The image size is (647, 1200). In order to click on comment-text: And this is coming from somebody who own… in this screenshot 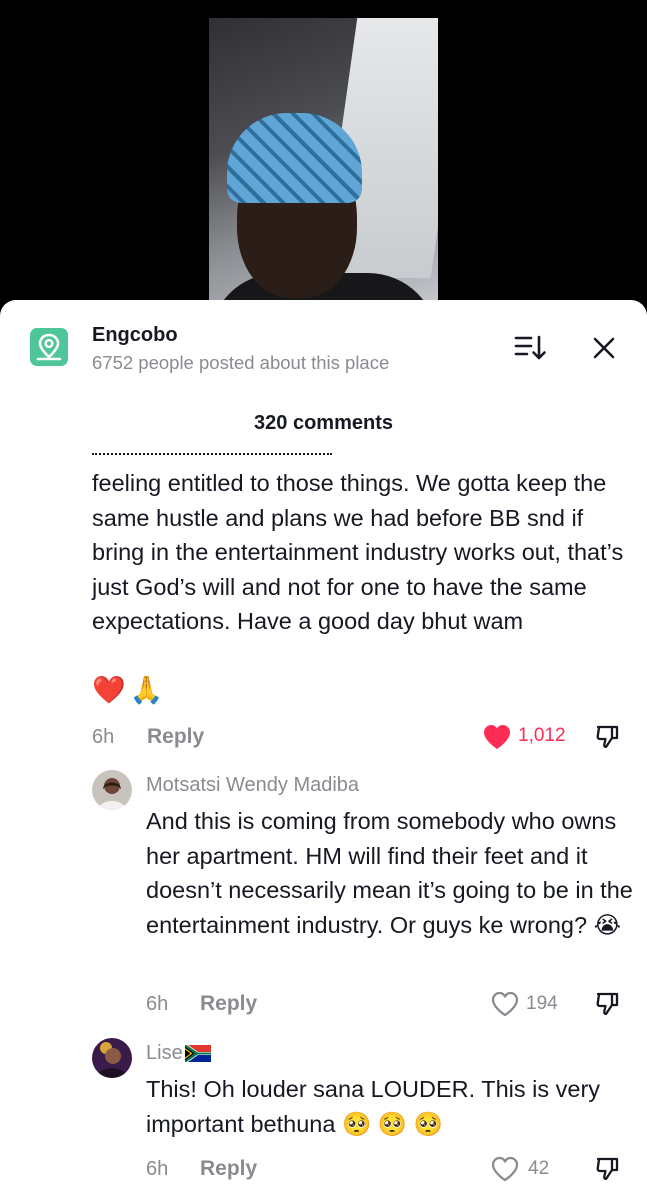, I will do `click(389, 873)`.